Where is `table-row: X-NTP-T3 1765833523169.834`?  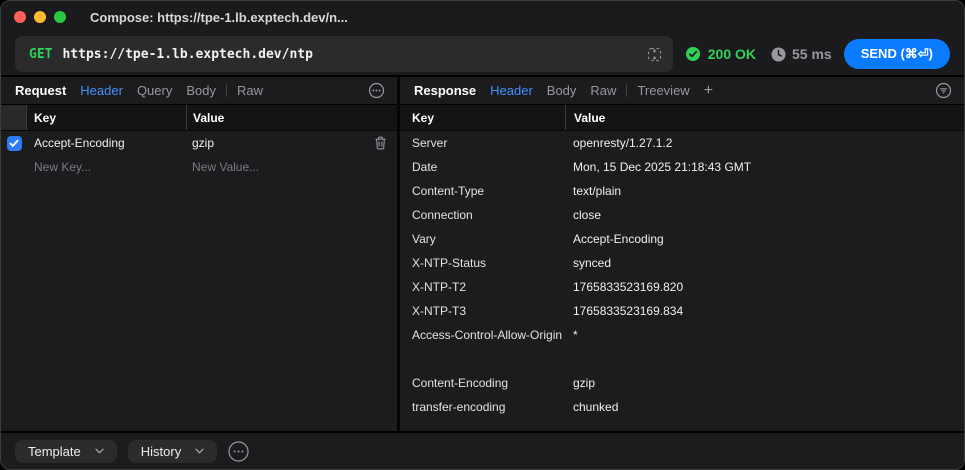
table-row: X-NTP-T3 1765833523169.834 is located at coordinates (682, 311).